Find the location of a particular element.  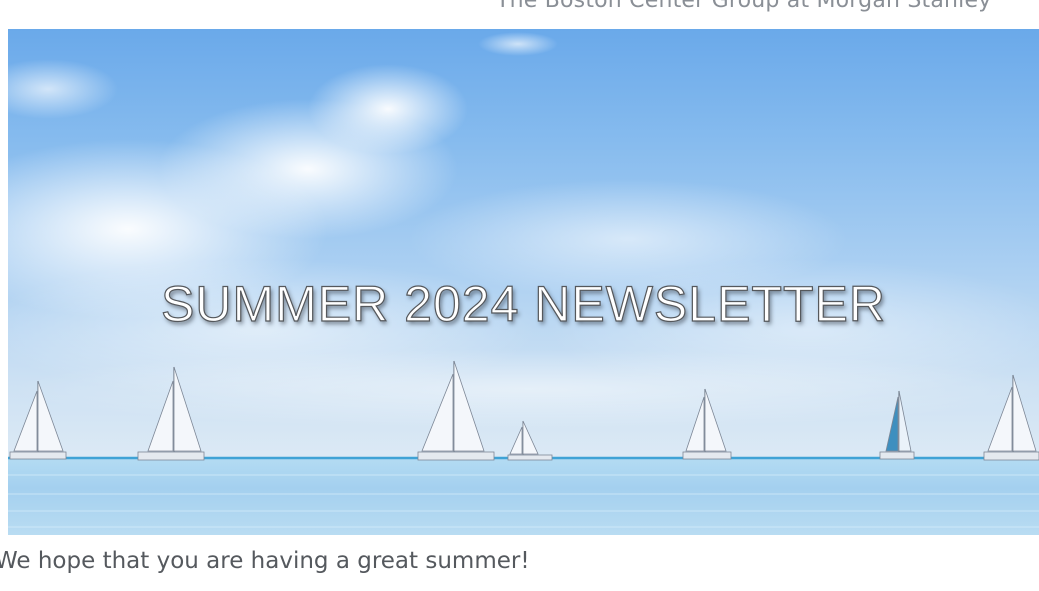

newsletter-title: SUMMER 2024 NEWSLETTER is located at coordinates (523, 303).